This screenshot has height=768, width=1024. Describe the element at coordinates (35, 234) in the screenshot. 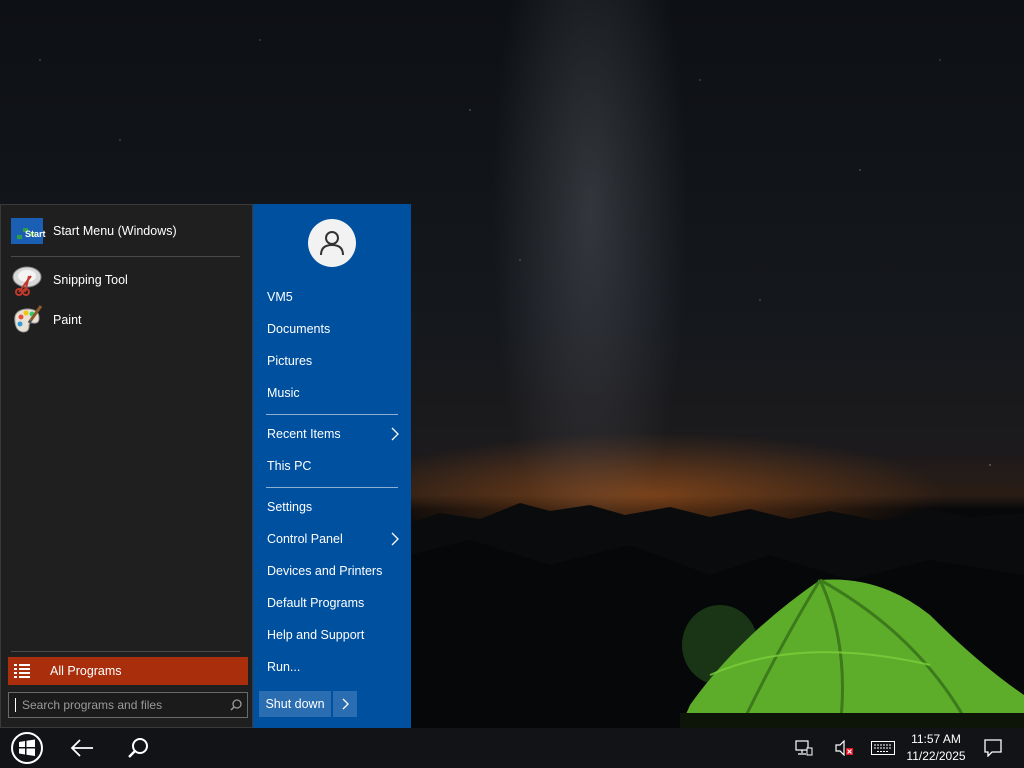

I see `start-menu-app-icon-text: Start` at that location.